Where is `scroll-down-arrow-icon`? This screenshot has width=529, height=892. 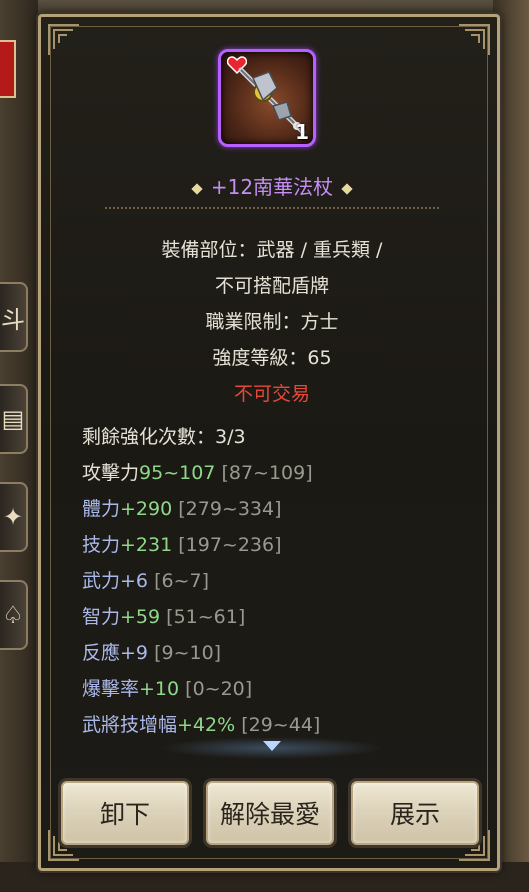
scroll-down-arrow-icon is located at coordinates (272, 746).